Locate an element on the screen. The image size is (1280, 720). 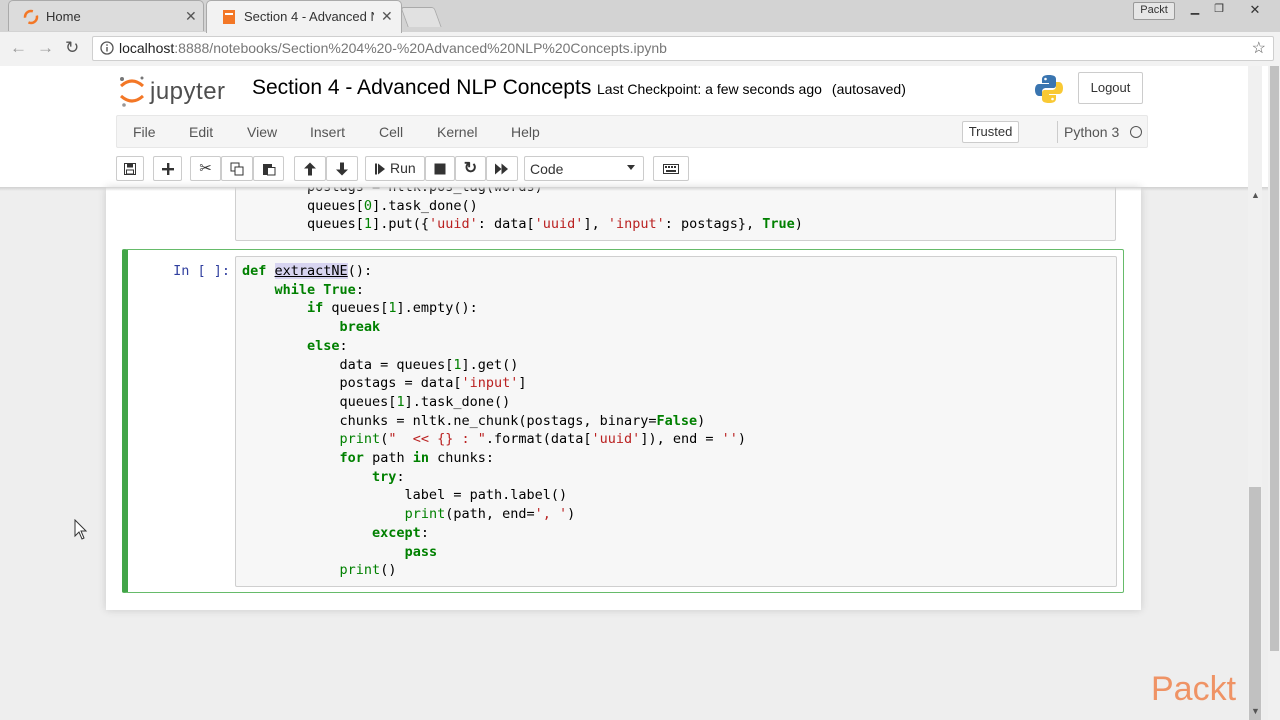
mouse-cursor-icon is located at coordinates (81, 529).